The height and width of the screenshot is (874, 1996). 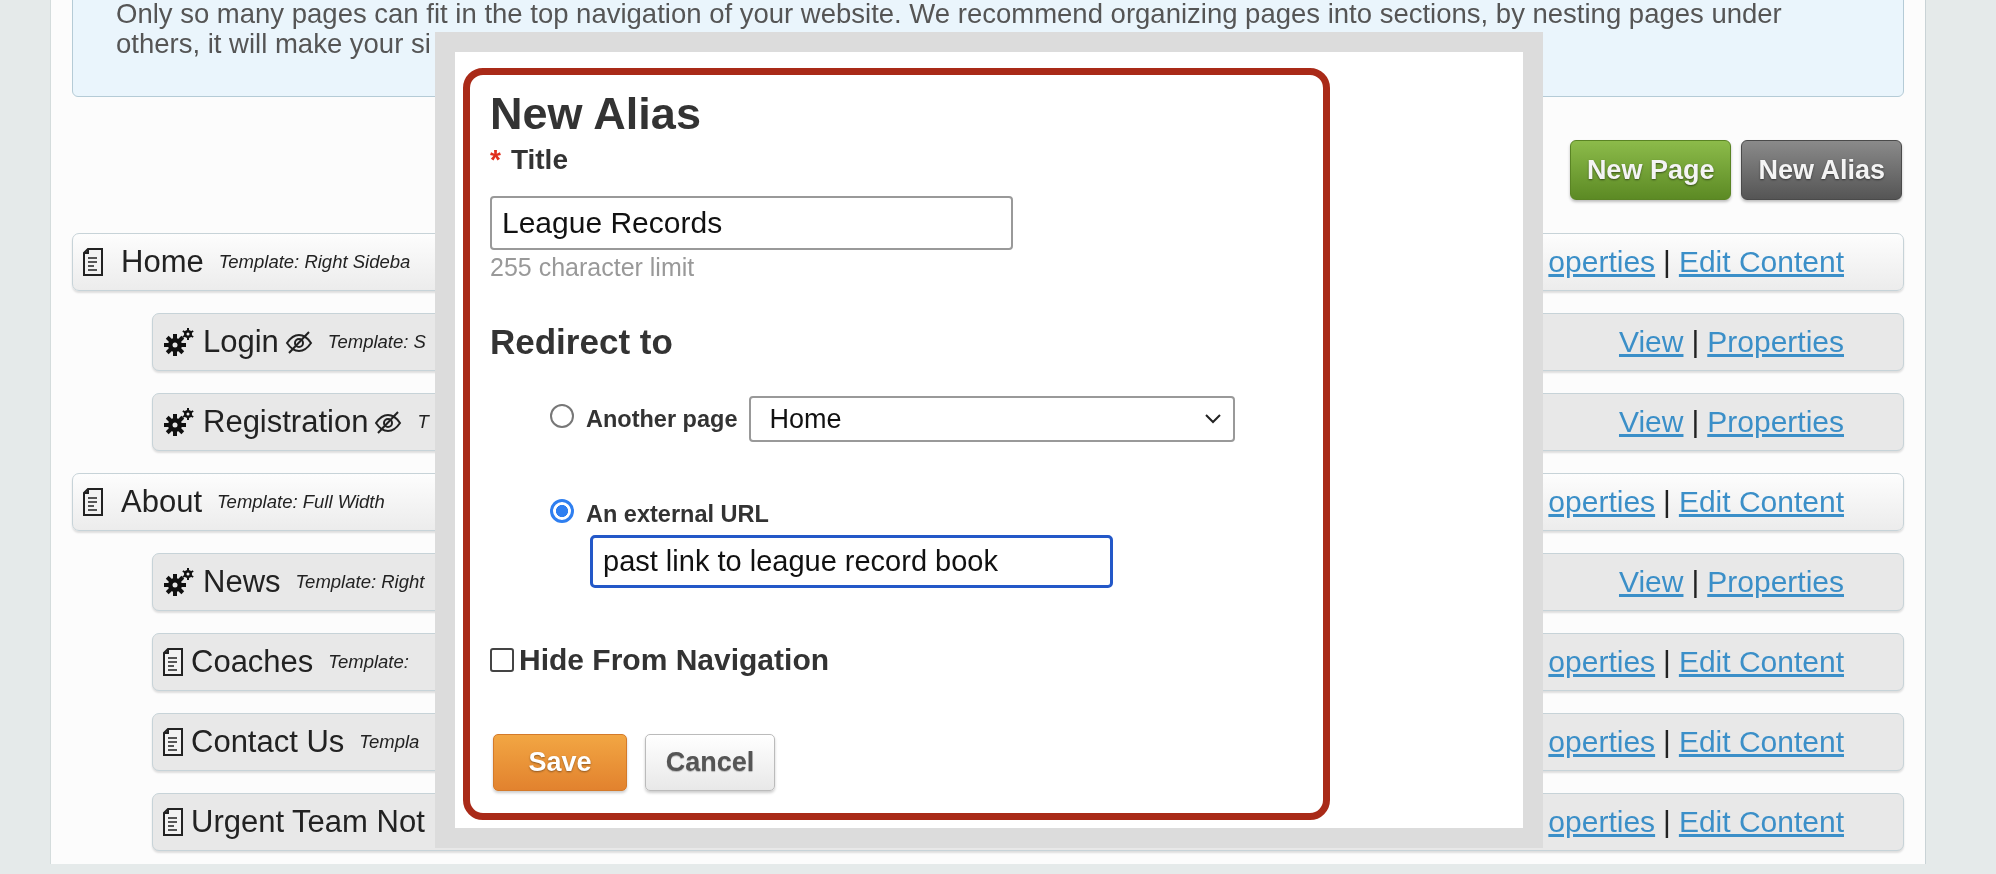 I want to click on page-name: News, so click(x=242, y=582).